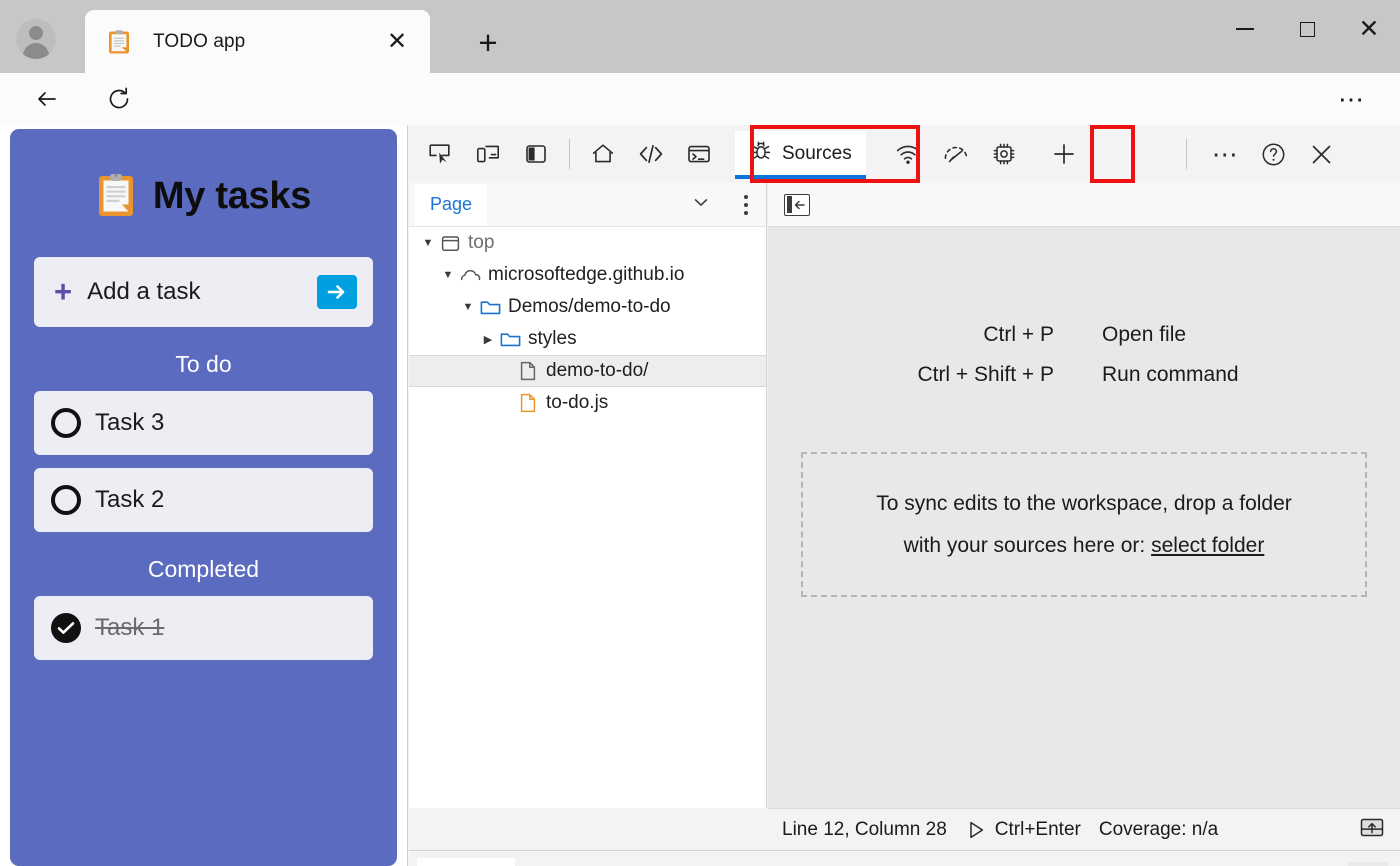 Image resolution: width=1400 pixels, height=866 pixels. I want to click on back-arrow-icon, so click(47, 99).